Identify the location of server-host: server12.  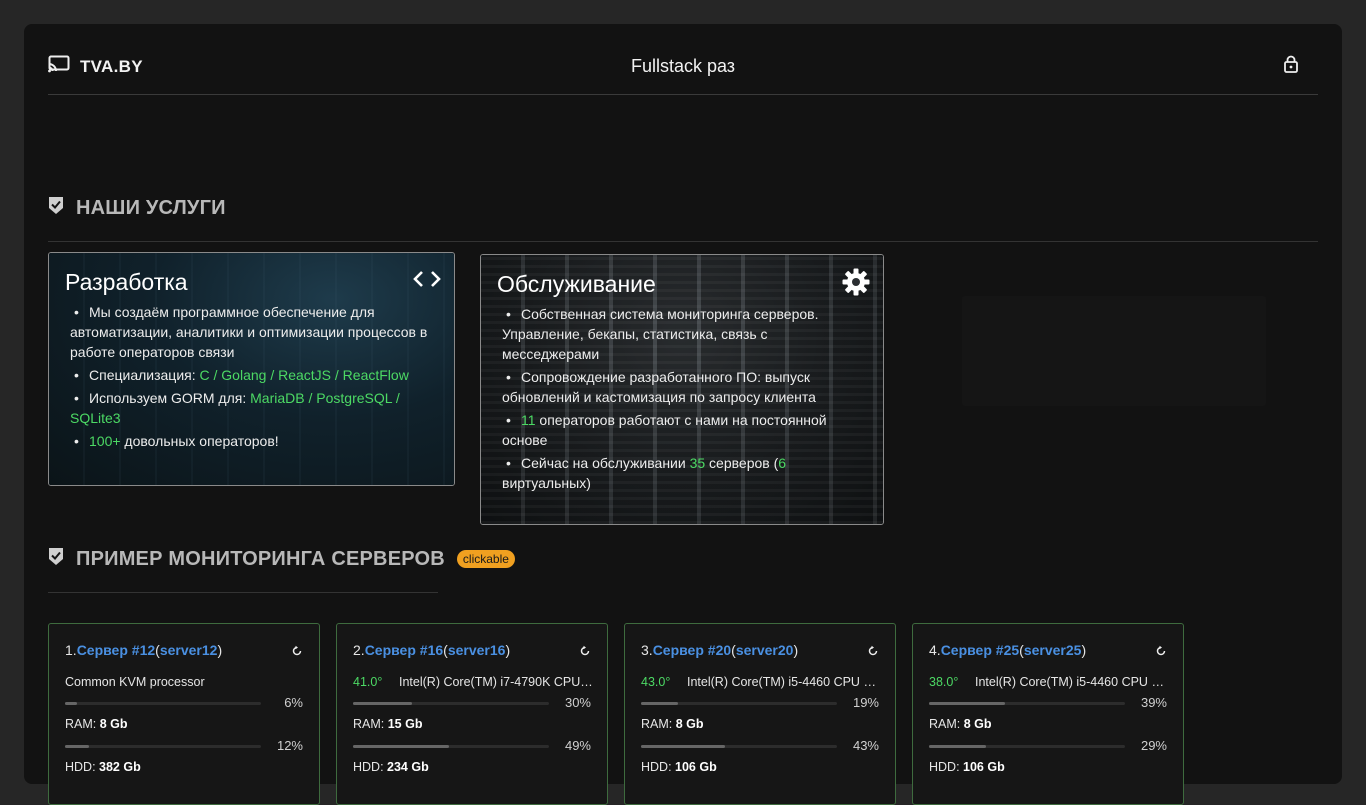
(188, 650).